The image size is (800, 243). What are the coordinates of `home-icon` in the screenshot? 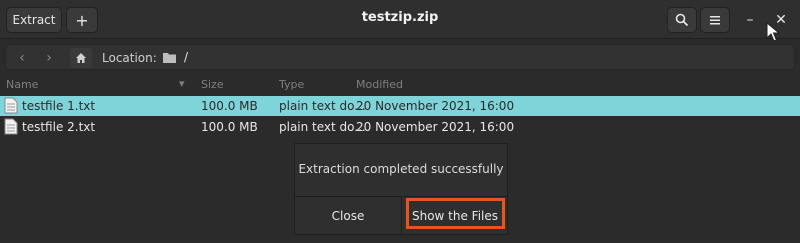 It's located at (81, 58).